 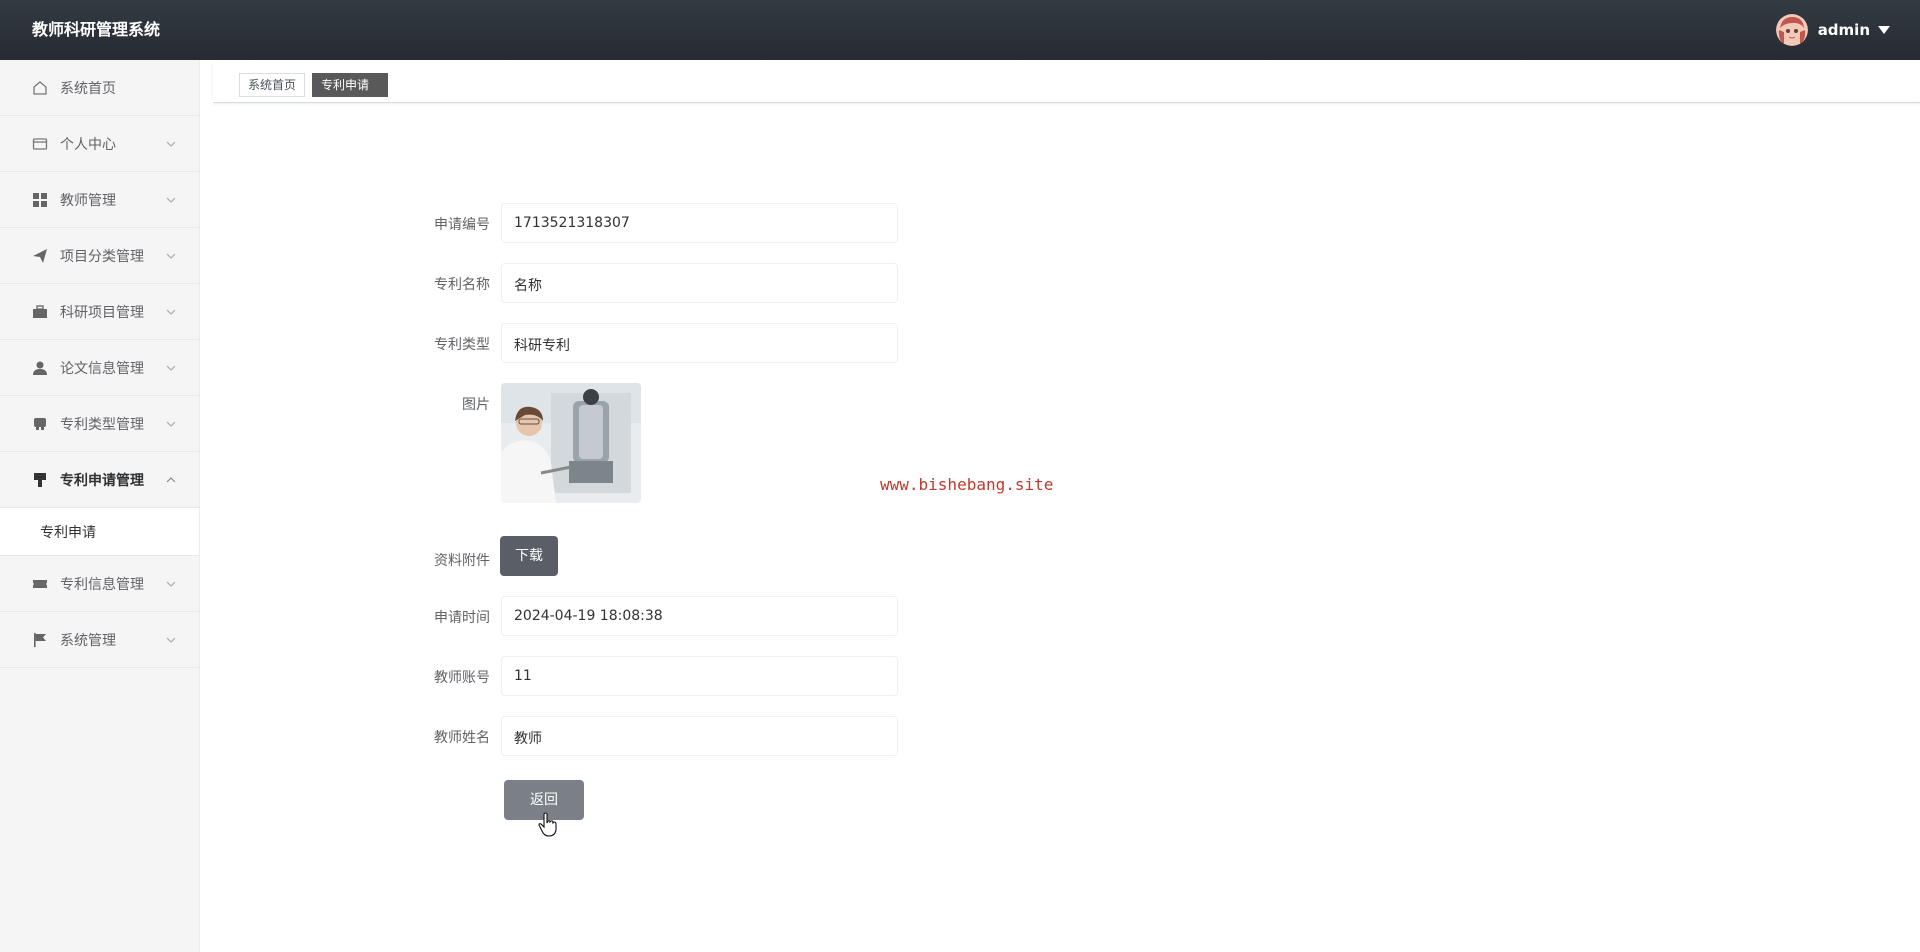 What do you see at coordinates (1791, 30) in the screenshot?
I see `avatar` at bounding box center [1791, 30].